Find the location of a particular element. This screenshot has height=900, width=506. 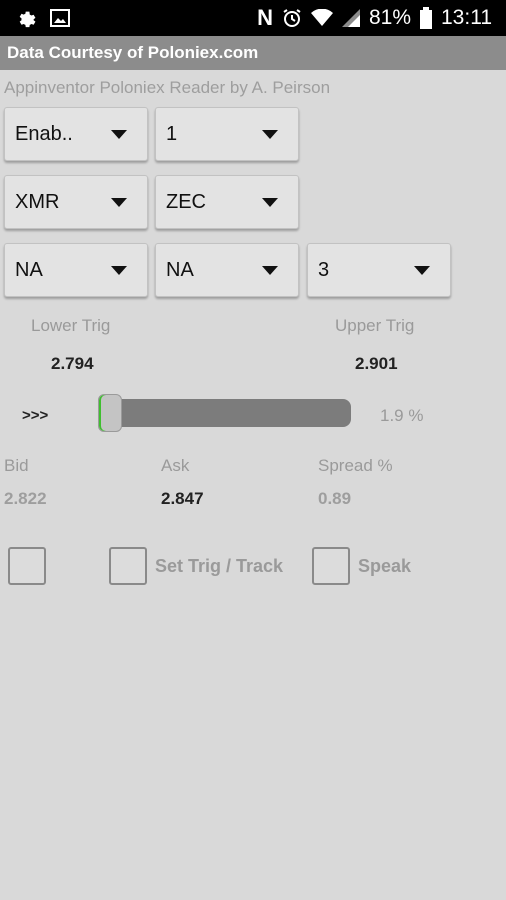

option-c-value: 3 is located at coordinates (324, 269).